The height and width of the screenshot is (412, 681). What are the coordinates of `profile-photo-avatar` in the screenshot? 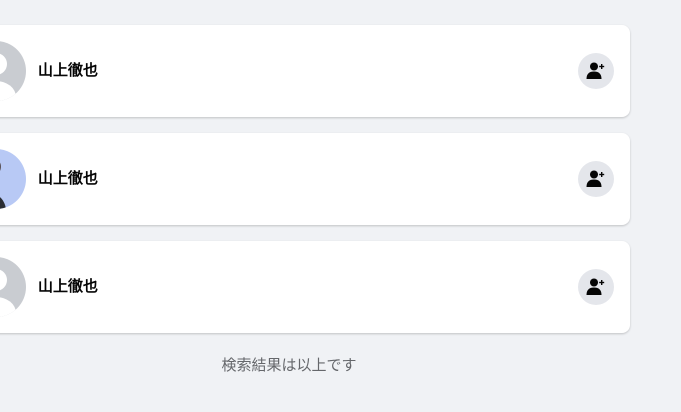 It's located at (13, 179).